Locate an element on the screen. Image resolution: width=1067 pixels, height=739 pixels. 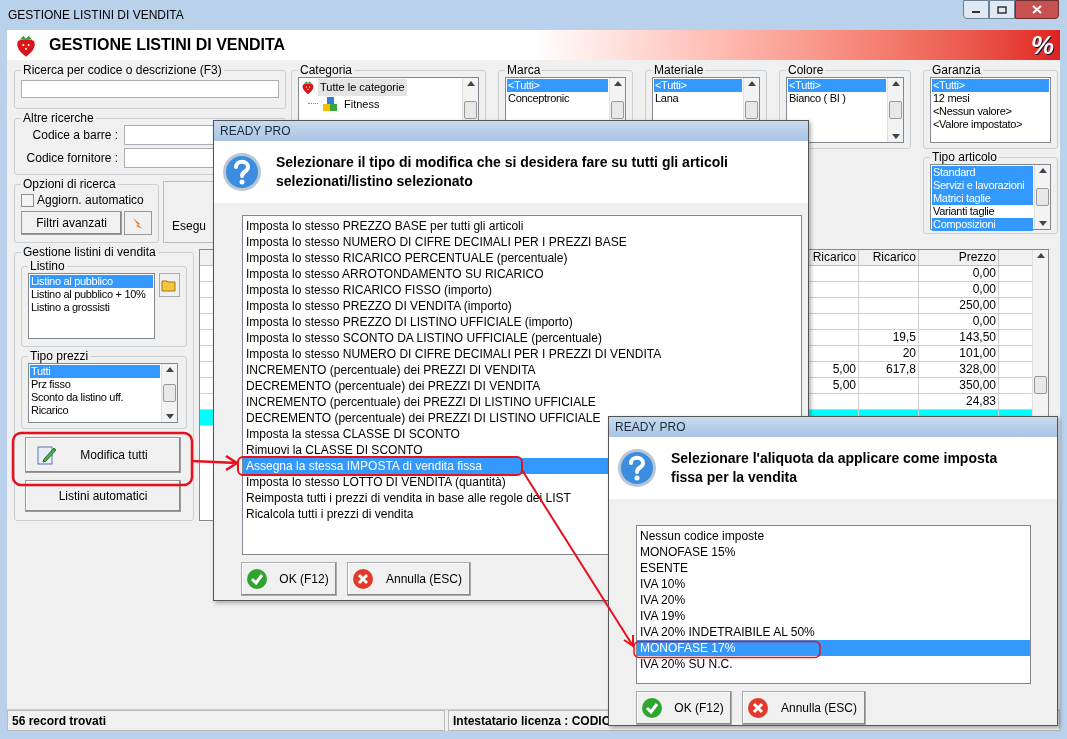
checkbox is located at coordinates (27, 200).